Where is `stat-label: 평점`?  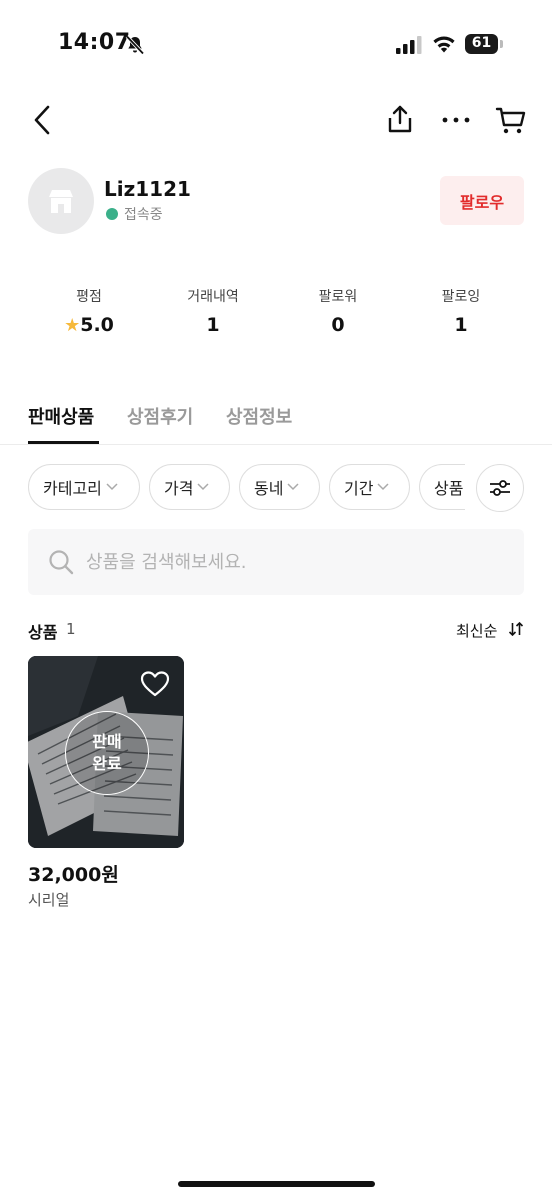
stat-label: 평점 is located at coordinates (89, 297).